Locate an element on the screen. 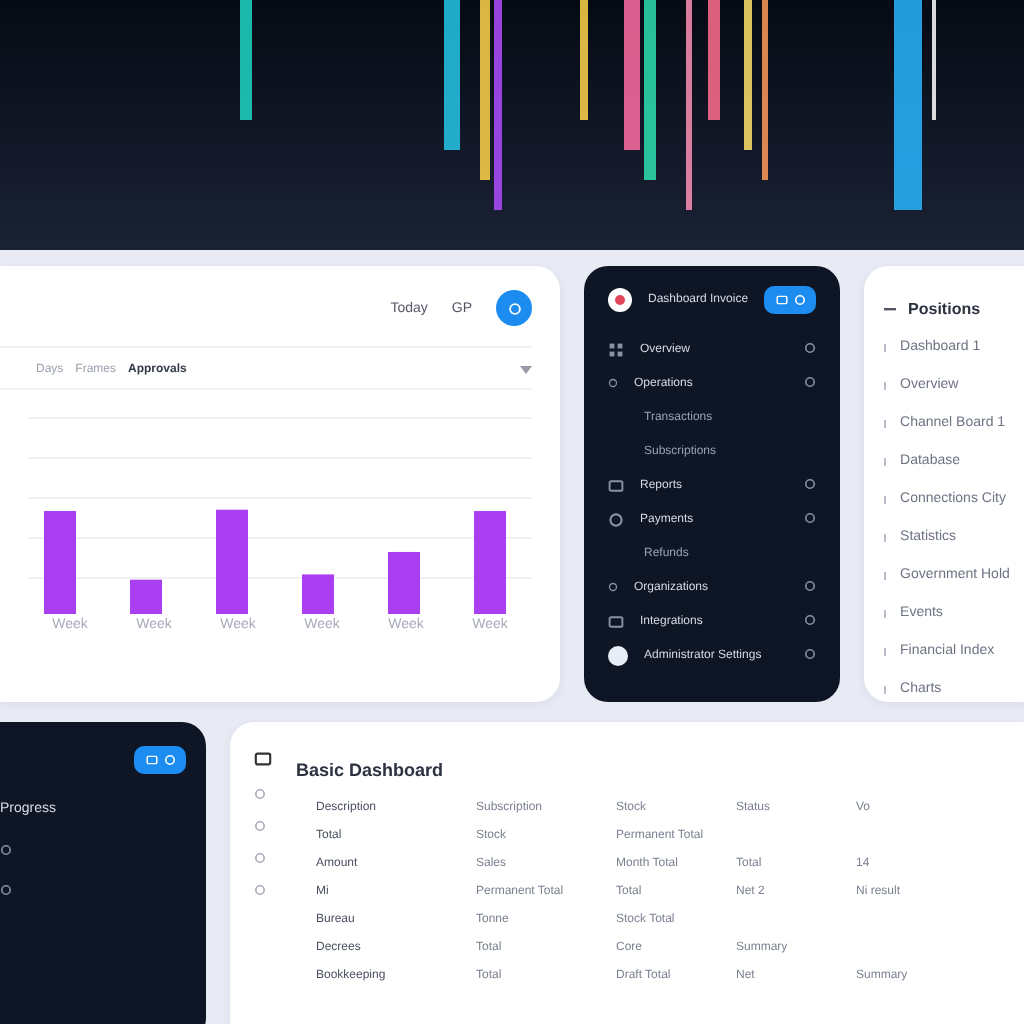 Image resolution: width=1024 pixels, height=1024 pixels. logo-icon is located at coordinates (620, 300).